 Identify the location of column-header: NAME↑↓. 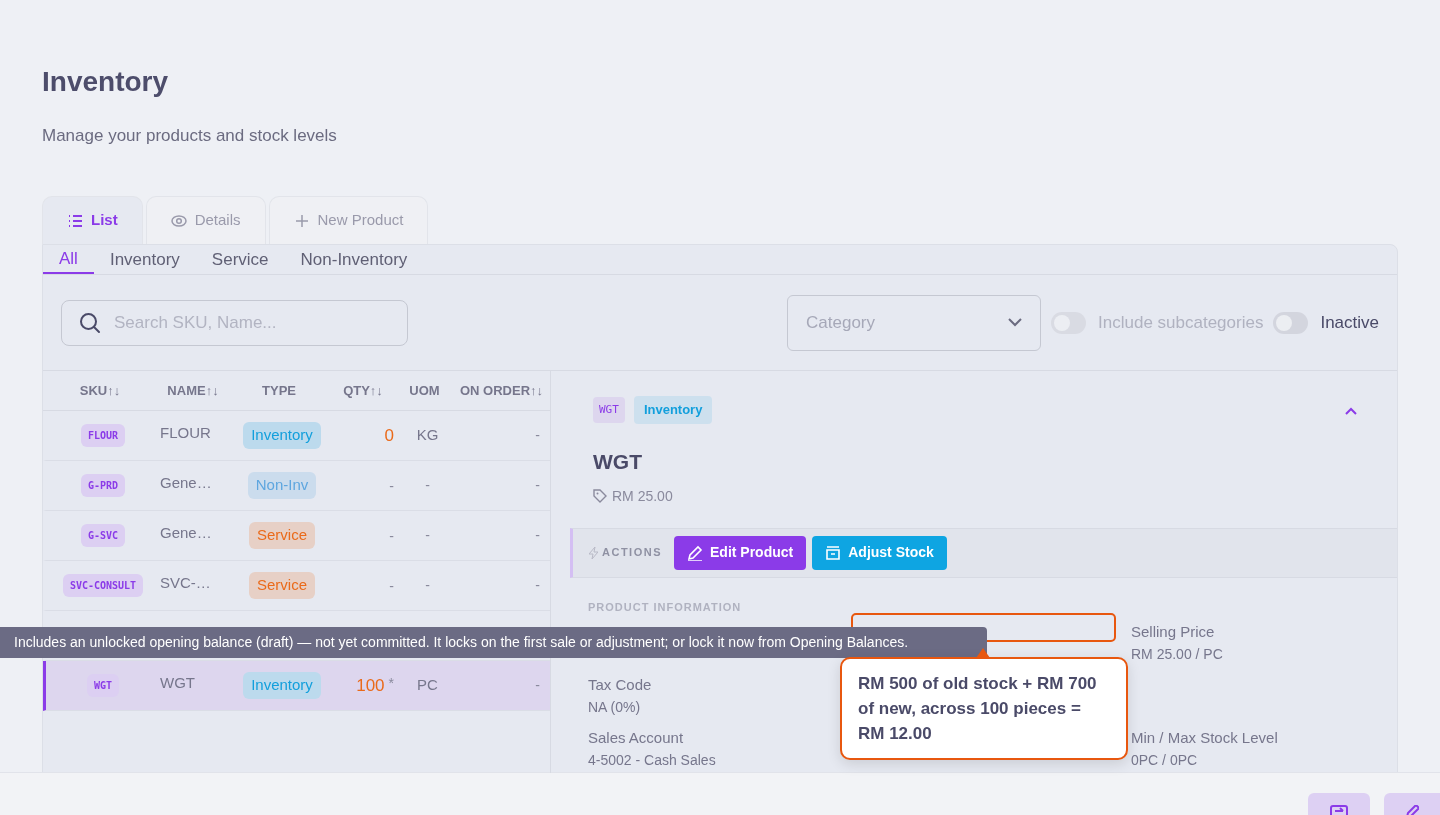
(193, 390).